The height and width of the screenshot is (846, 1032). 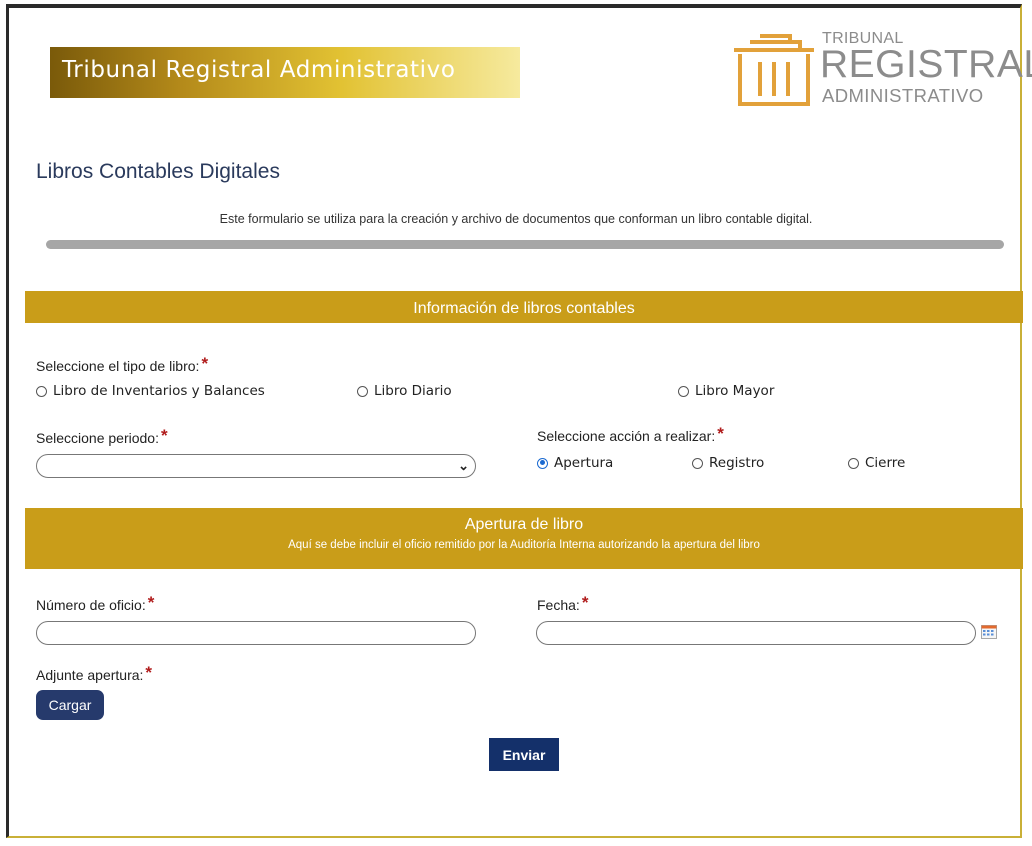 I want to click on cargar-button: Cargar, so click(x=70, y=705).